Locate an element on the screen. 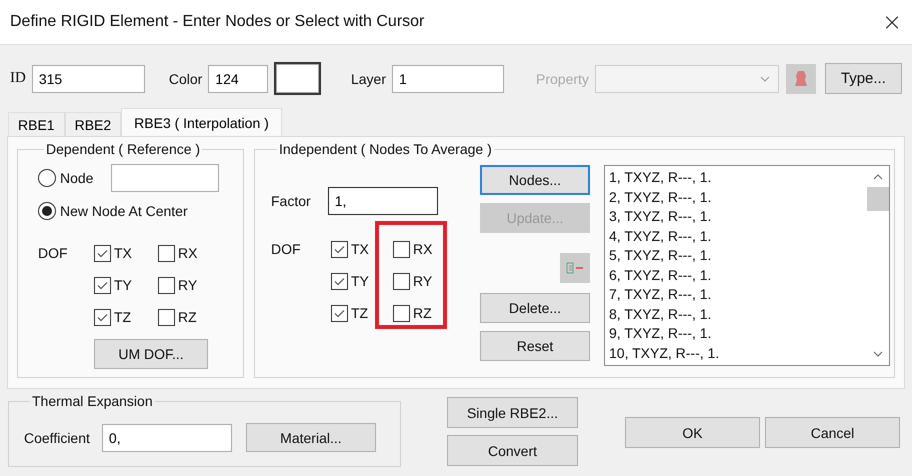 This screenshot has width=912, height=476. dialog-button: OK is located at coordinates (692, 432).